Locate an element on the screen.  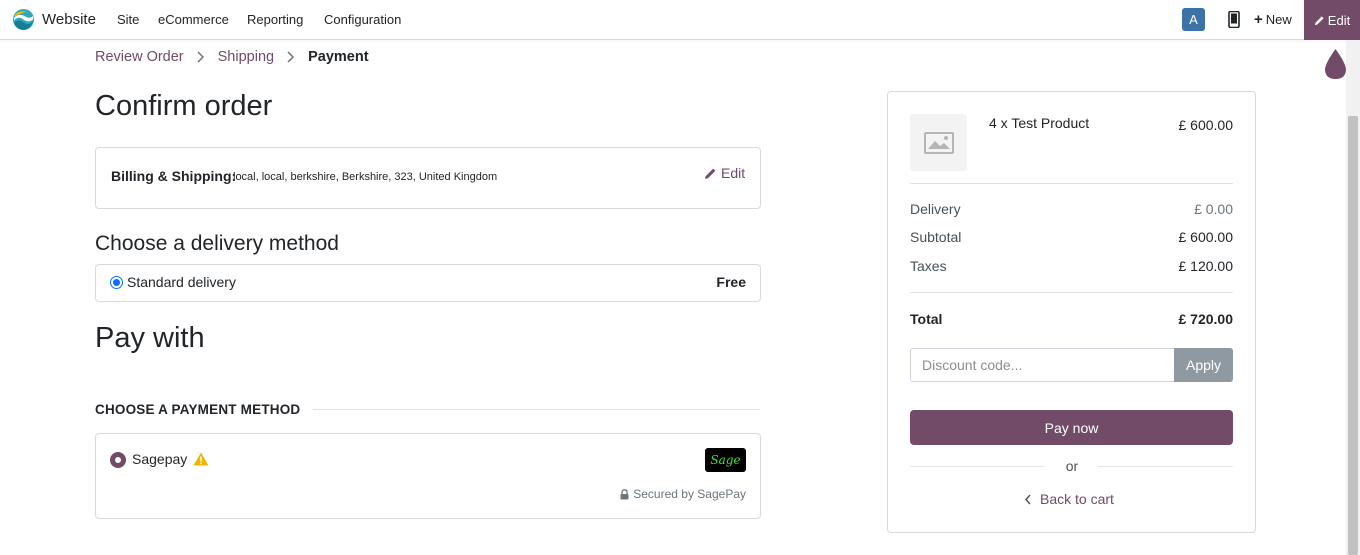
product-line: 4 x Test Product is located at coordinates (1039, 123).